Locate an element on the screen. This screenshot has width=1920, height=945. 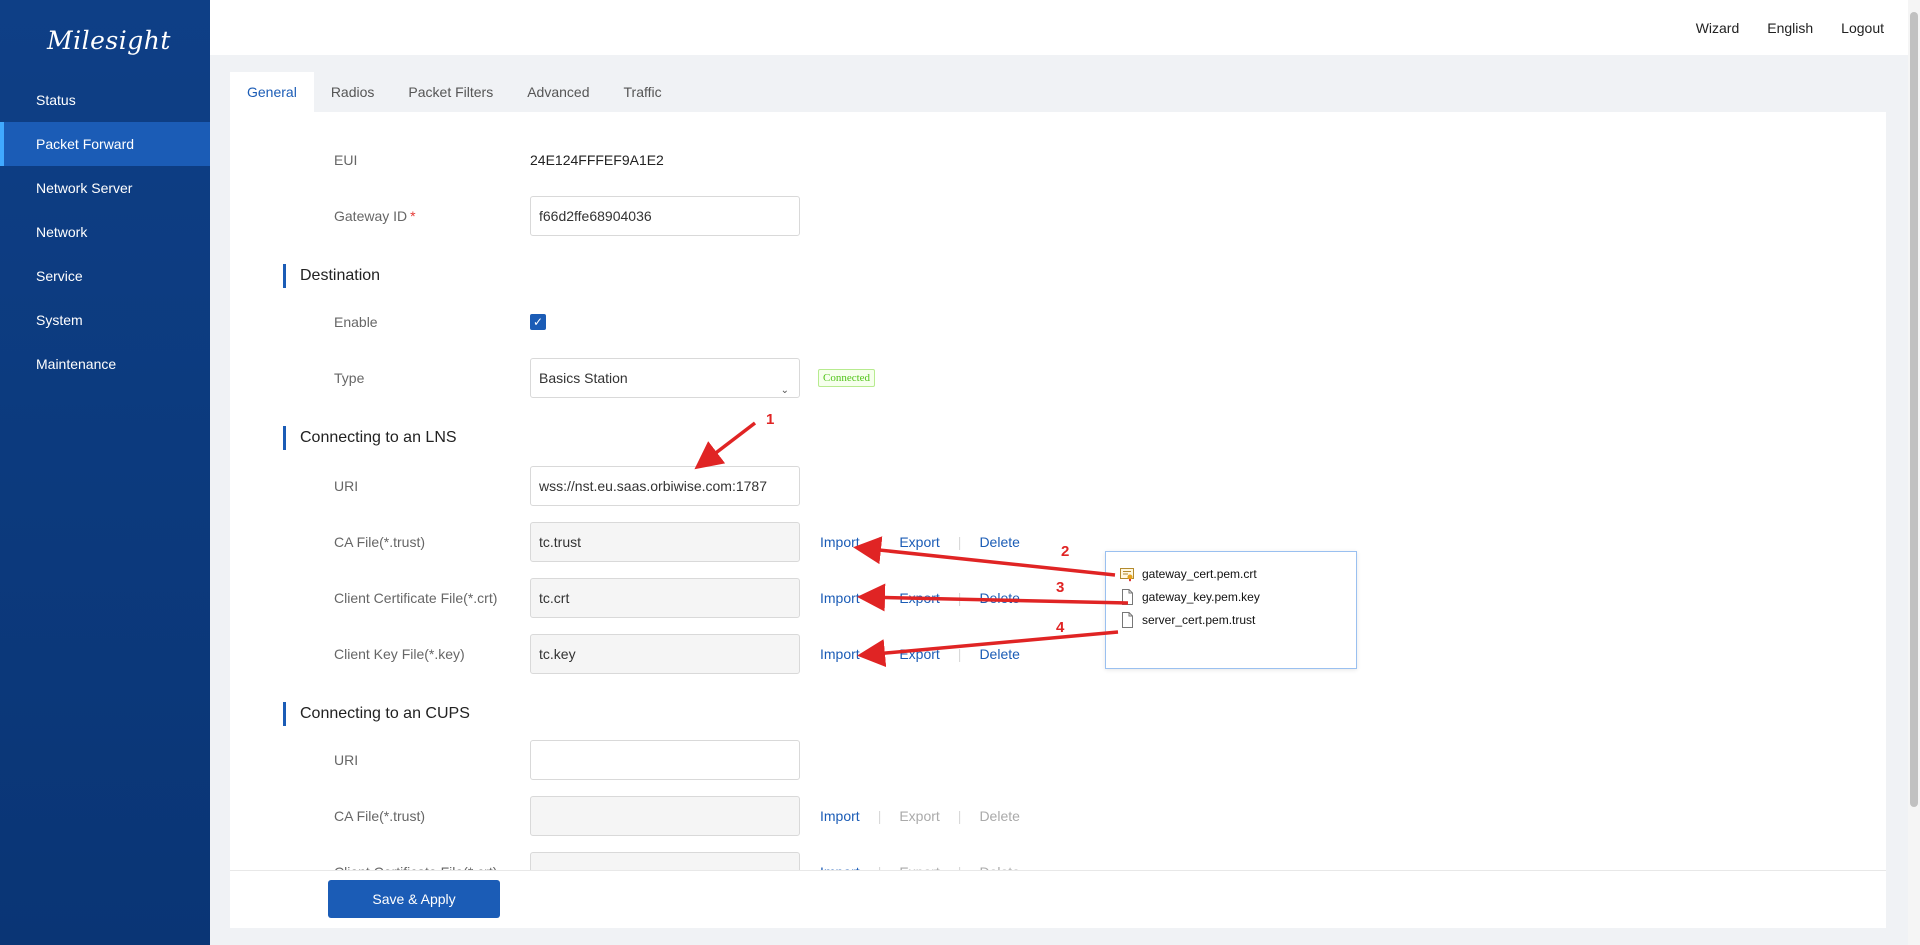
lns-cert-export-link: Export is located at coordinates (919, 598).